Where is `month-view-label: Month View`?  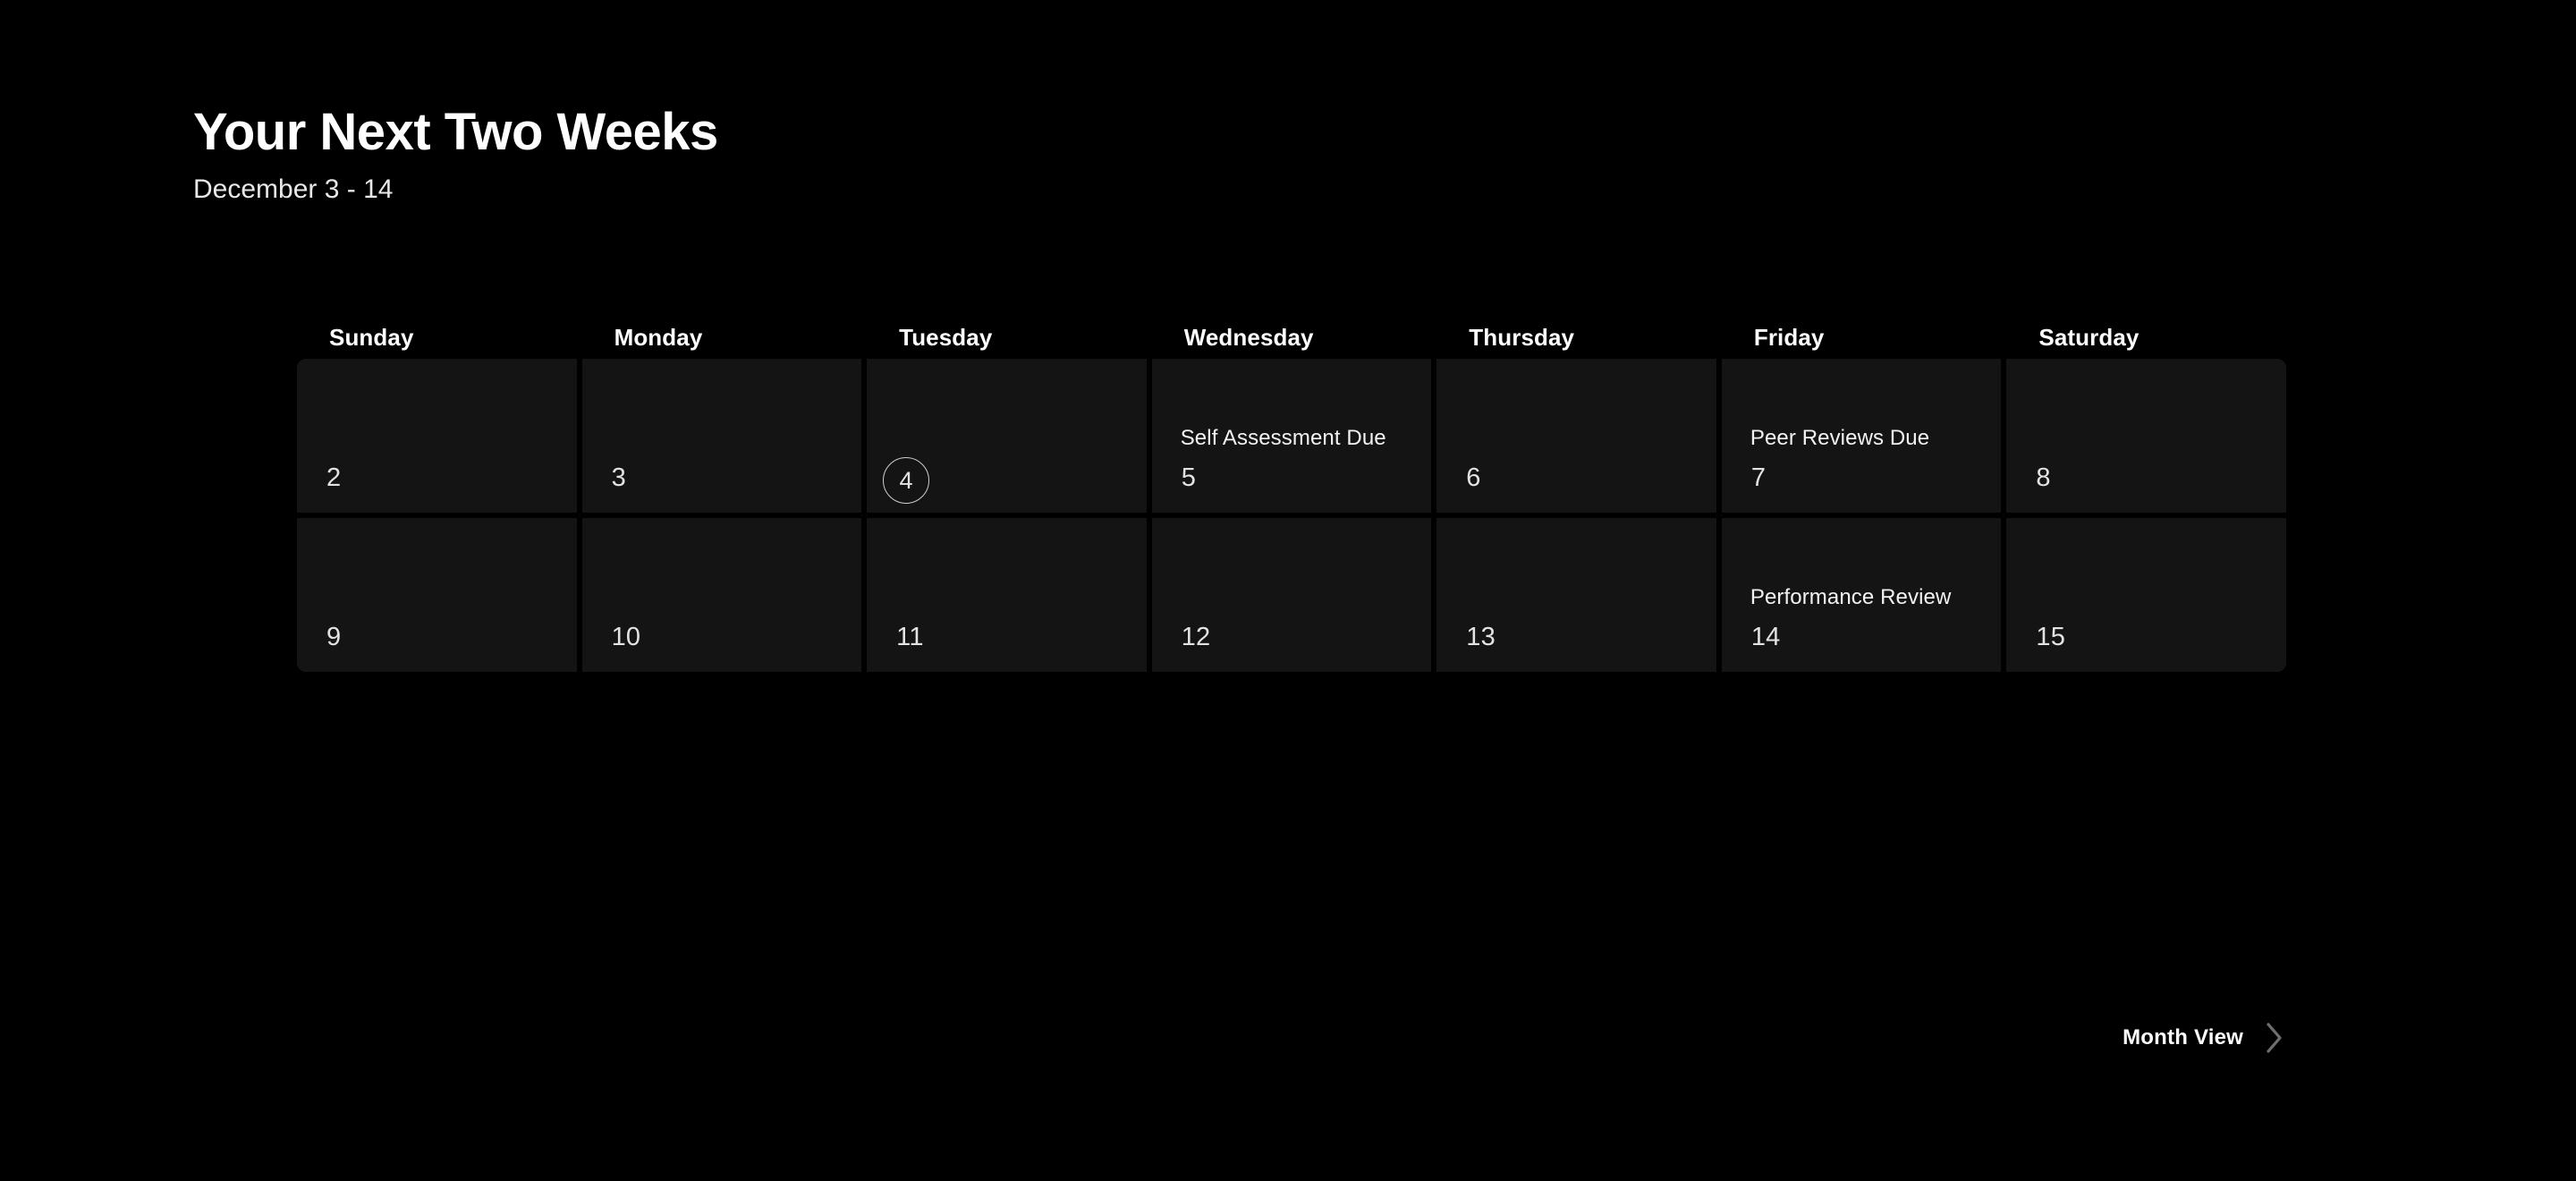 month-view-label: Month View is located at coordinates (2183, 1037).